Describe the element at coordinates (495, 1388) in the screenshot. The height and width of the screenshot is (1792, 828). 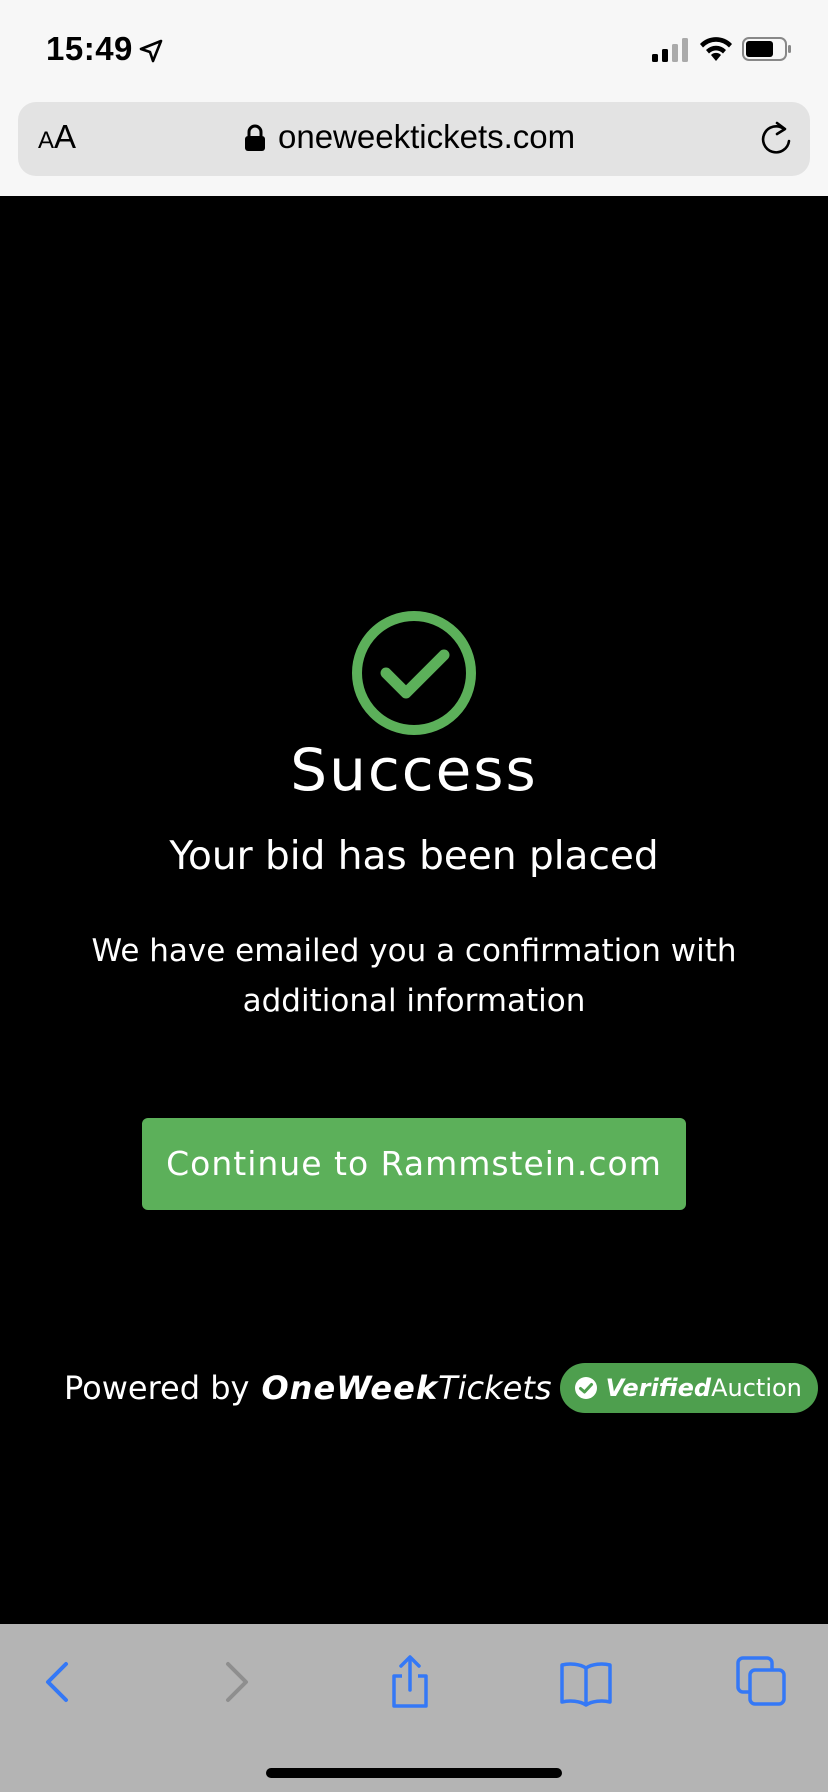
I see `brand-name-light: Tickets` at that location.